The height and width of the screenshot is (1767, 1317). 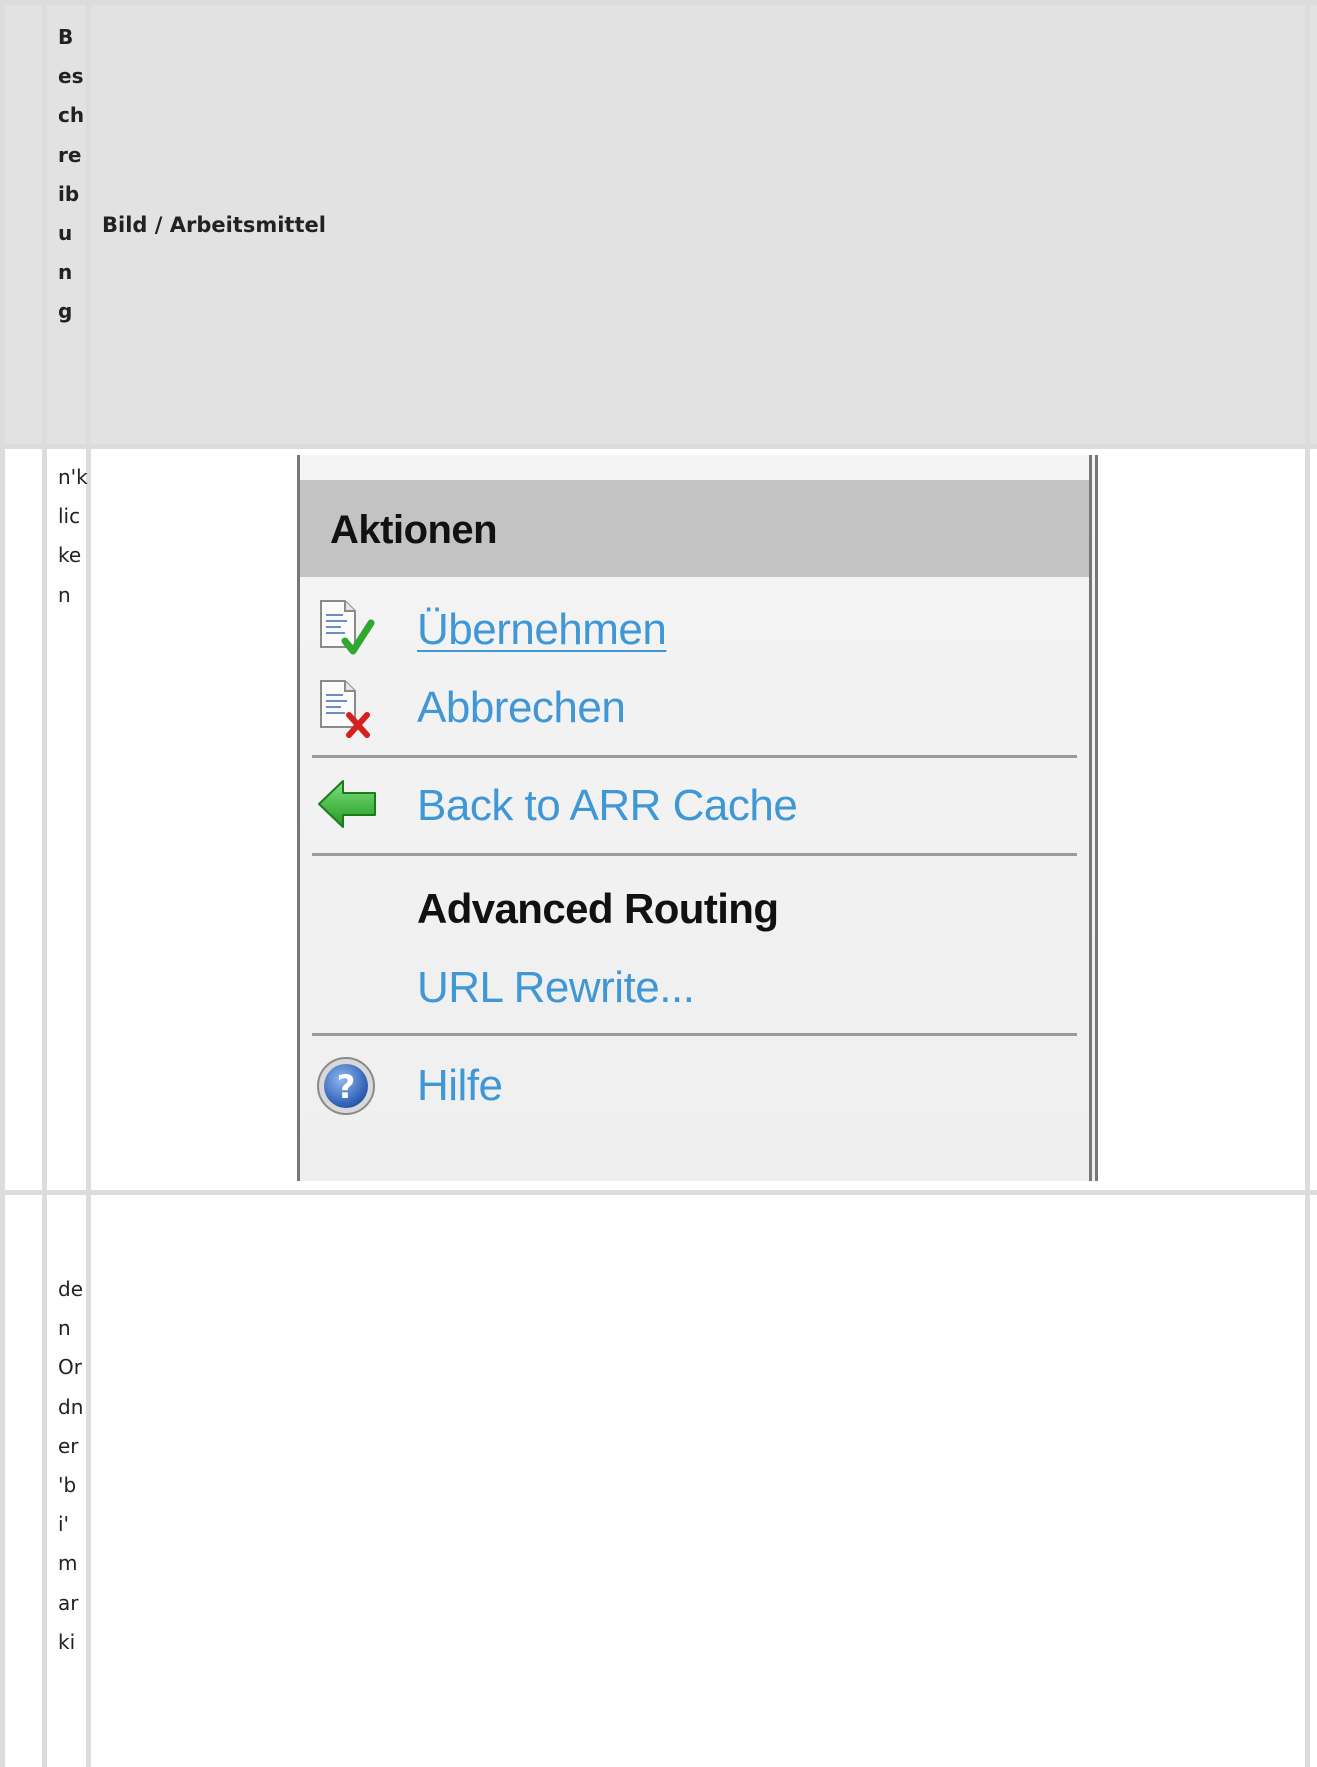 What do you see at coordinates (347, 806) in the screenshot?
I see `green-back-arrow-icon` at bounding box center [347, 806].